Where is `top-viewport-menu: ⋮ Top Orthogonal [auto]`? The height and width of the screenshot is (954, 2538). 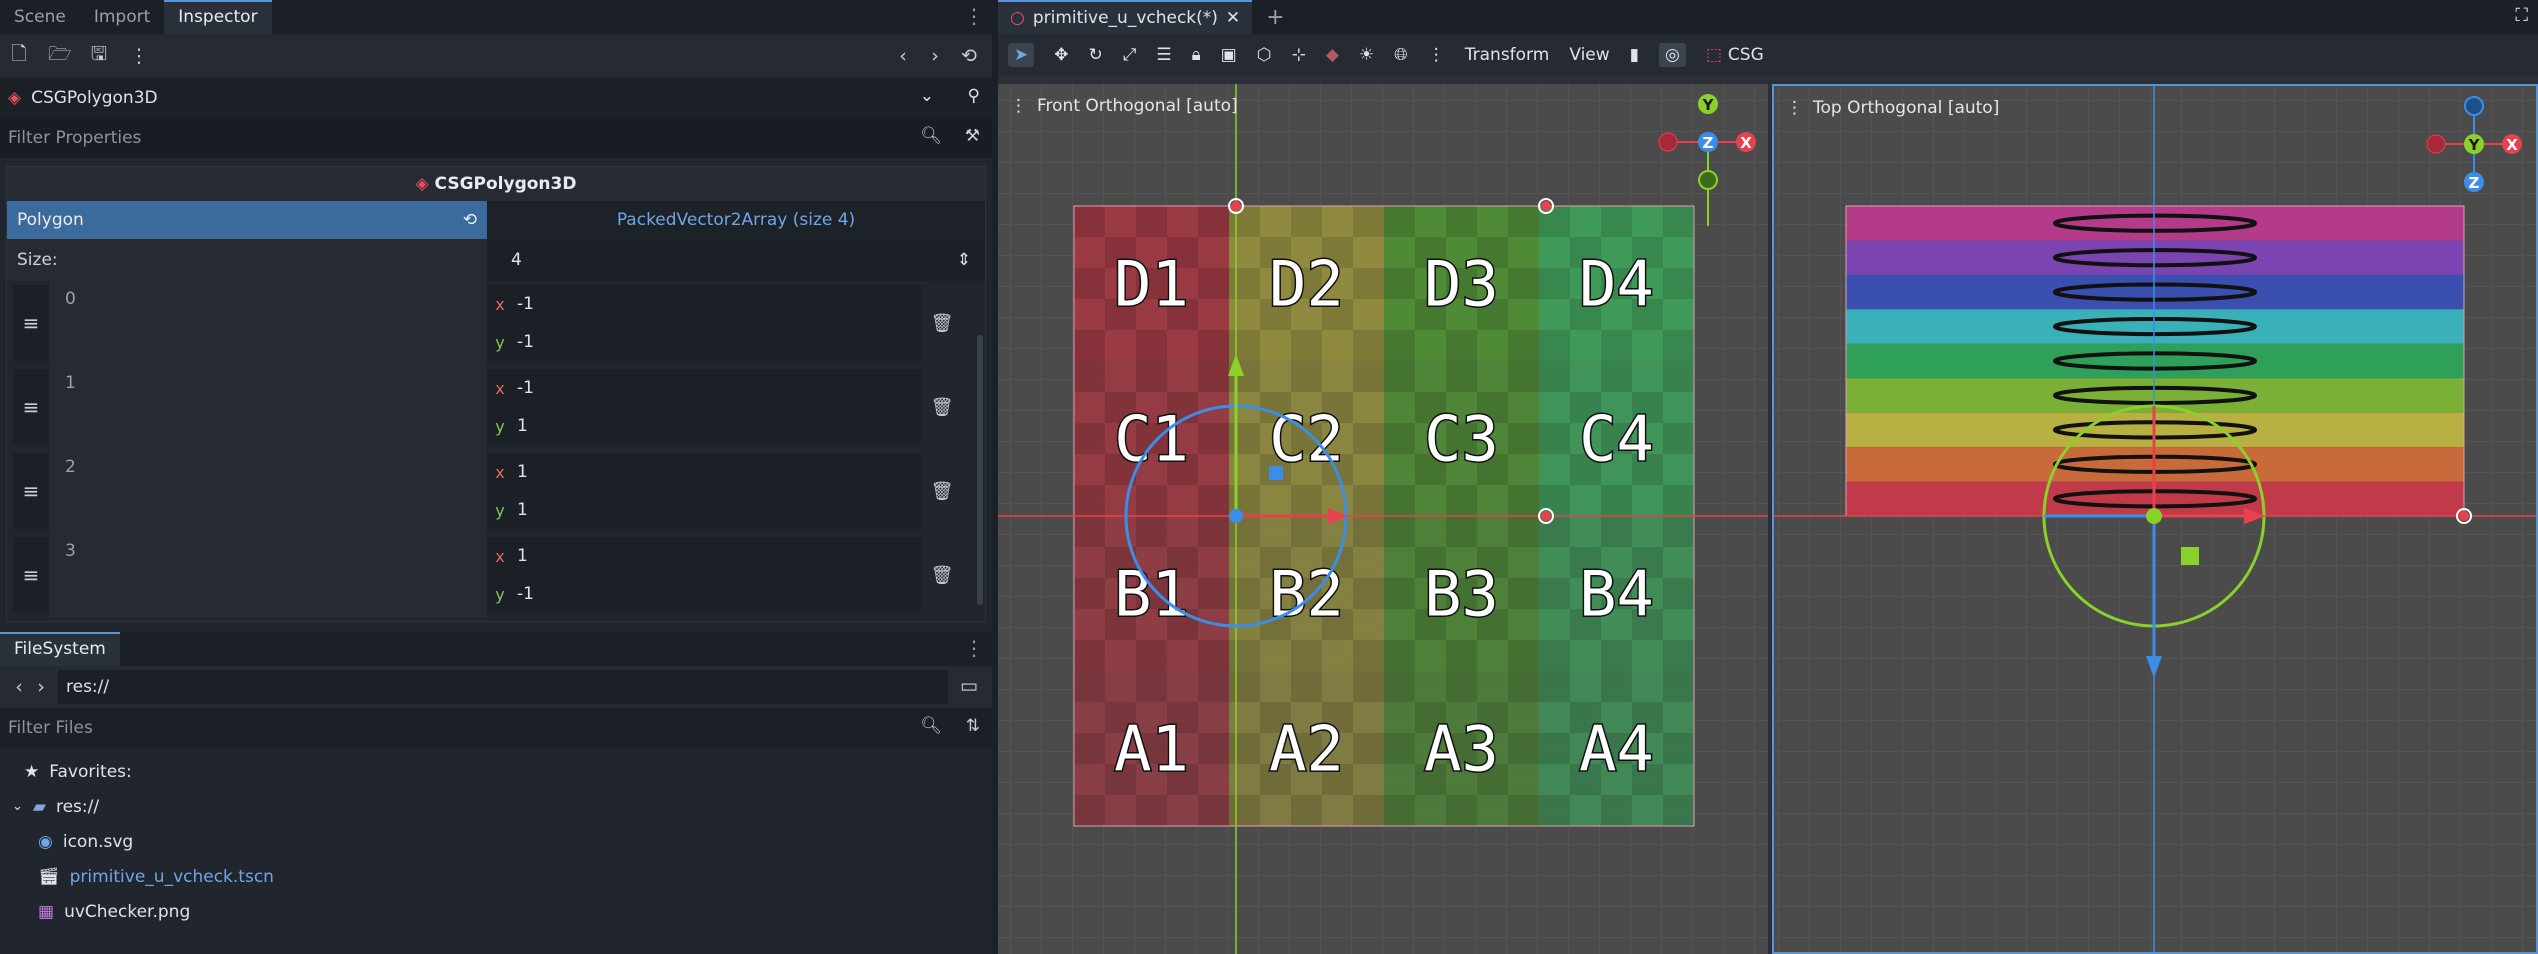
top-viewport-menu: ⋮ Top Orthogonal [auto] is located at coordinates (1892, 108).